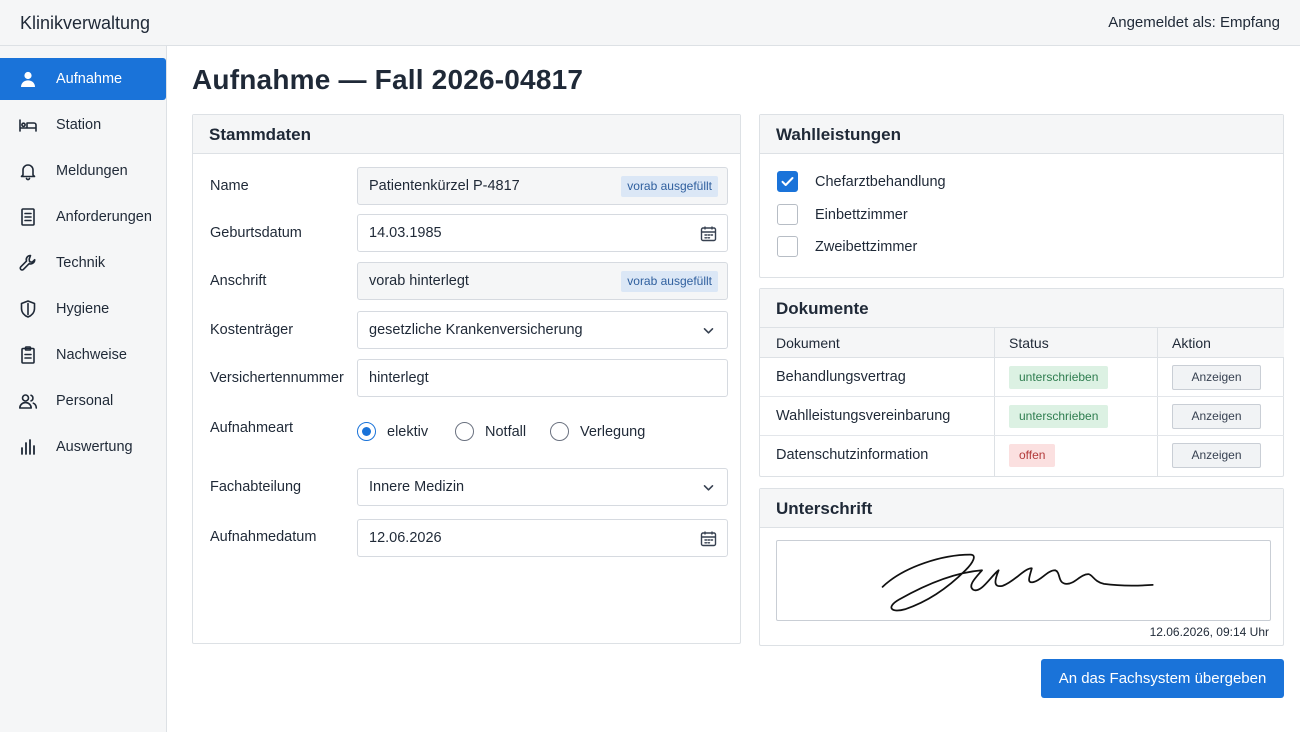  Describe the element at coordinates (417, 487) in the screenshot. I see `department-value: Innere Medizin` at that location.